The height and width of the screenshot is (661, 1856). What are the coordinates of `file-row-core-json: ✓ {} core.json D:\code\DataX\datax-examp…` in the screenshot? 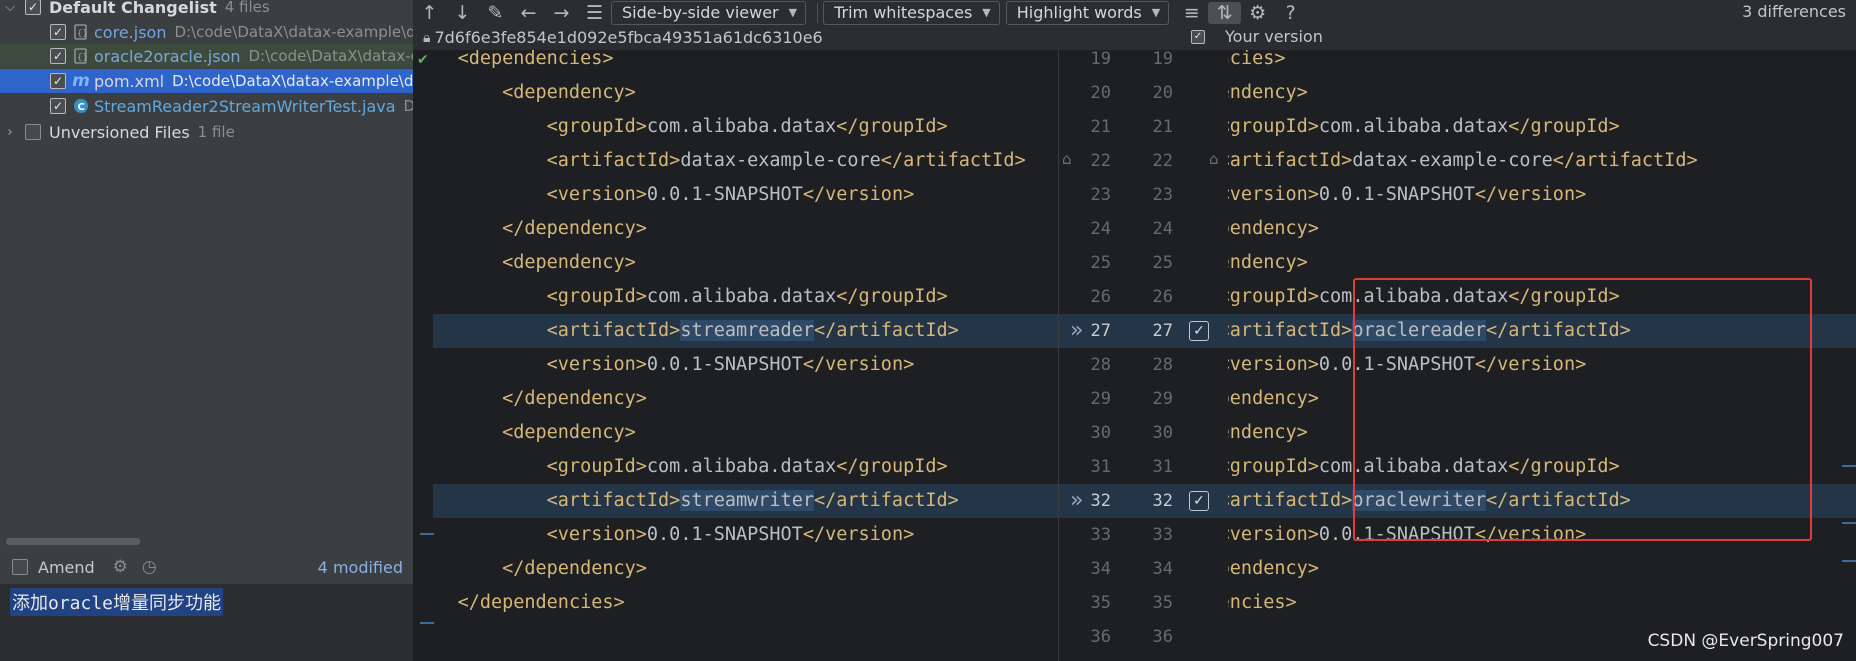 It's located at (206, 32).